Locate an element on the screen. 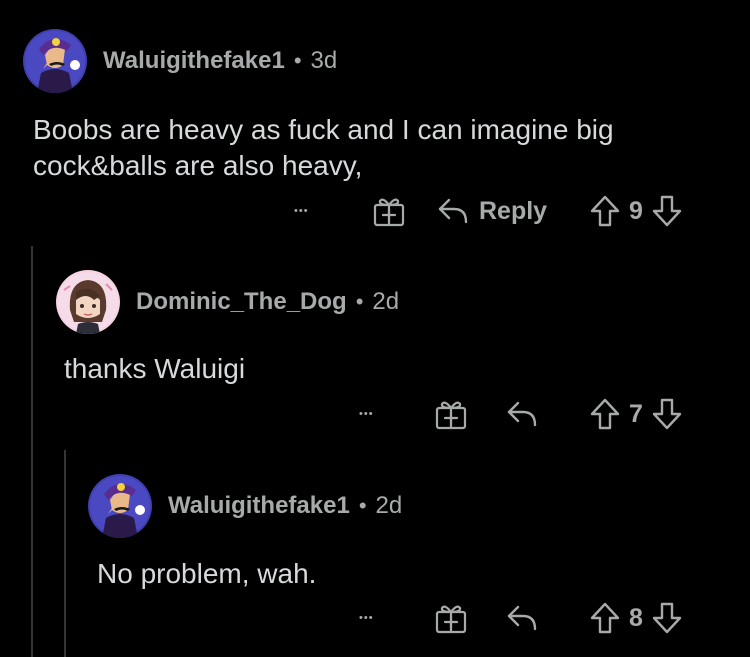 Image resolution: width=750 pixels, height=657 pixels. reply-label: Reply is located at coordinates (513, 210).